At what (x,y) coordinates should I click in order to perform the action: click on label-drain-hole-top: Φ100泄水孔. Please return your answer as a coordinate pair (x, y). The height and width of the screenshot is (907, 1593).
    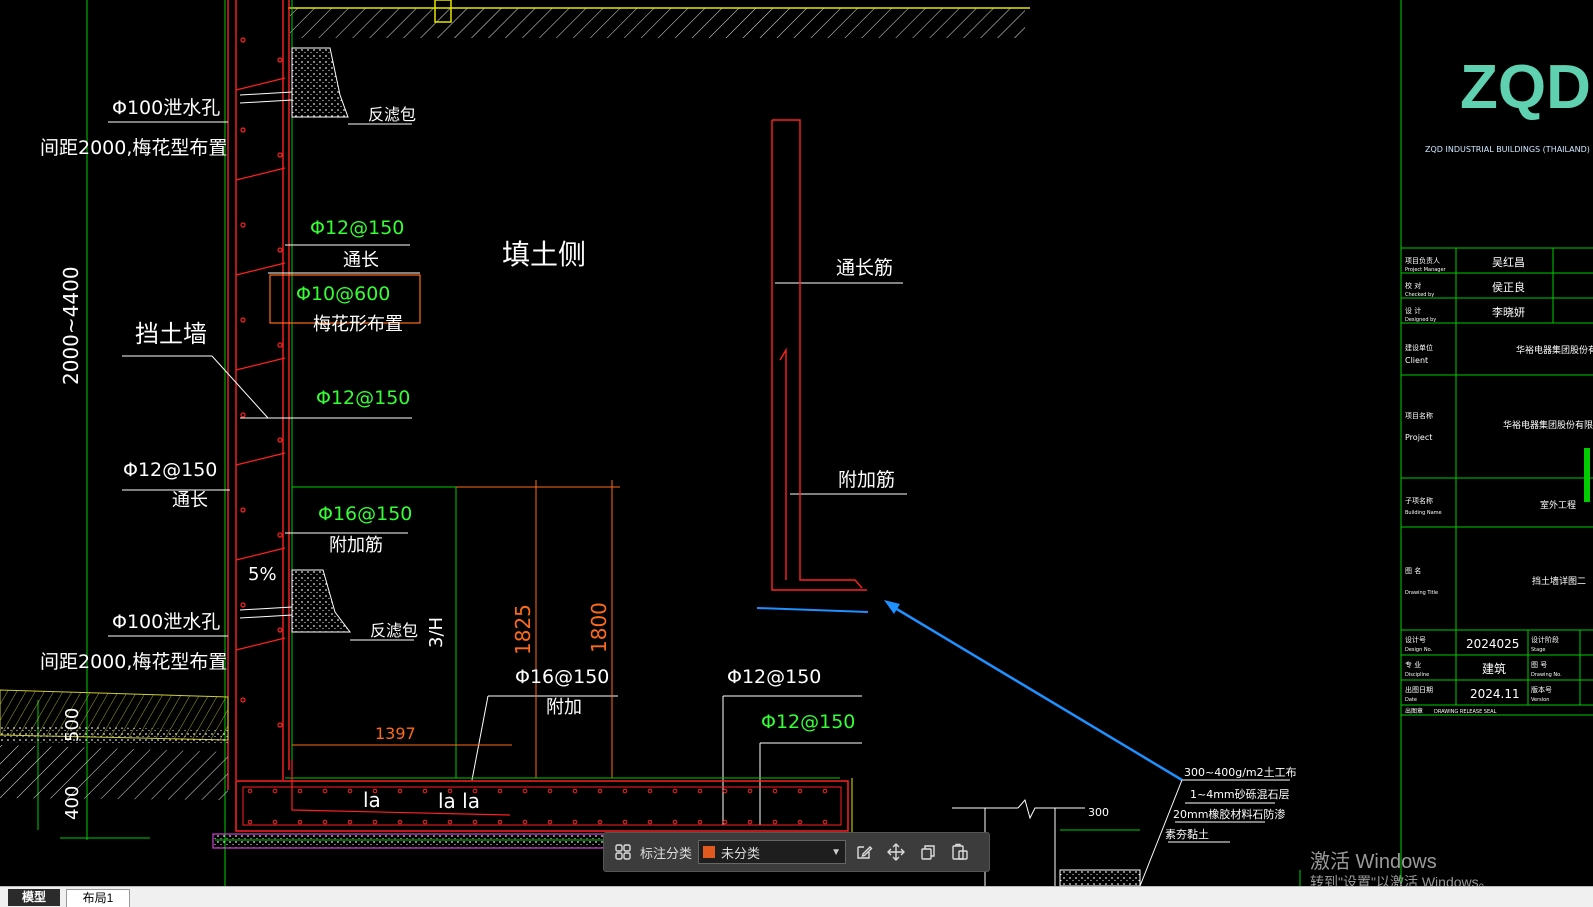
    Looking at the image, I should click on (166, 108).